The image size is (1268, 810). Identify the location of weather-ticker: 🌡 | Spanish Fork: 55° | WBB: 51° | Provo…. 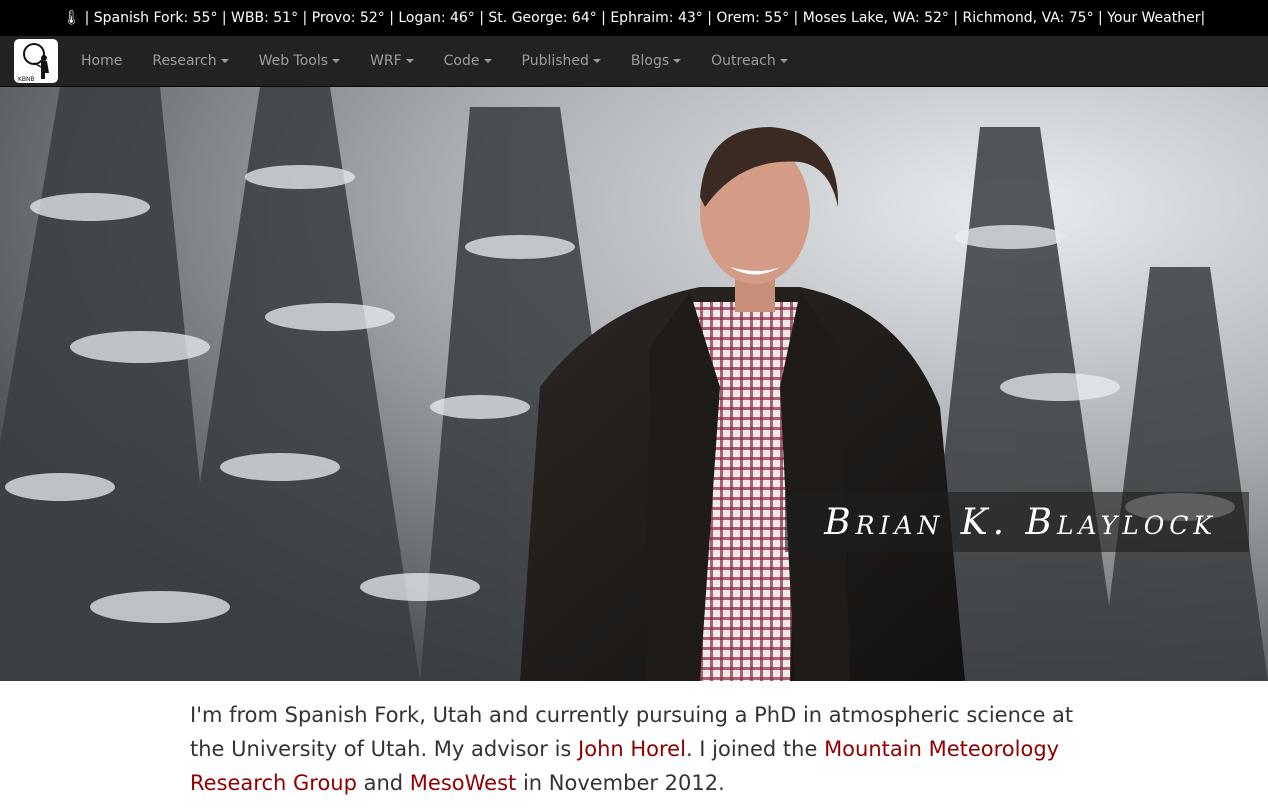
(634, 18).